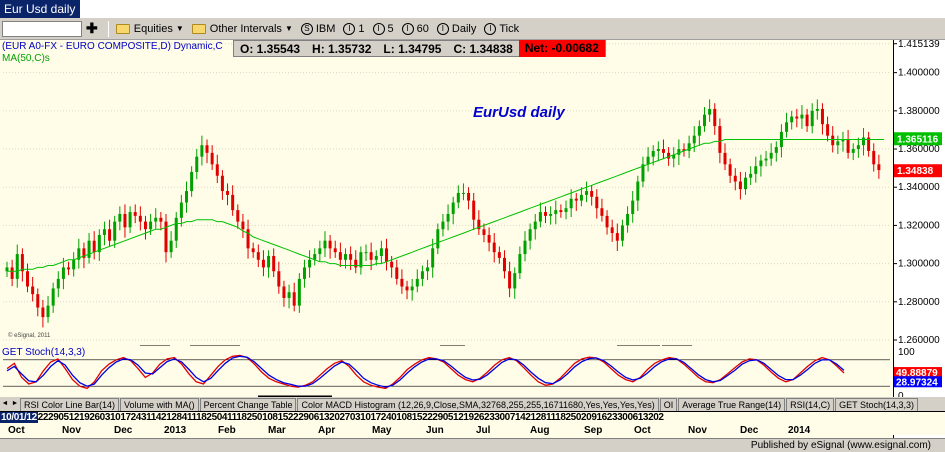 The height and width of the screenshot is (452, 945). I want to click on ma-value-label: 1.365116, so click(918, 139).